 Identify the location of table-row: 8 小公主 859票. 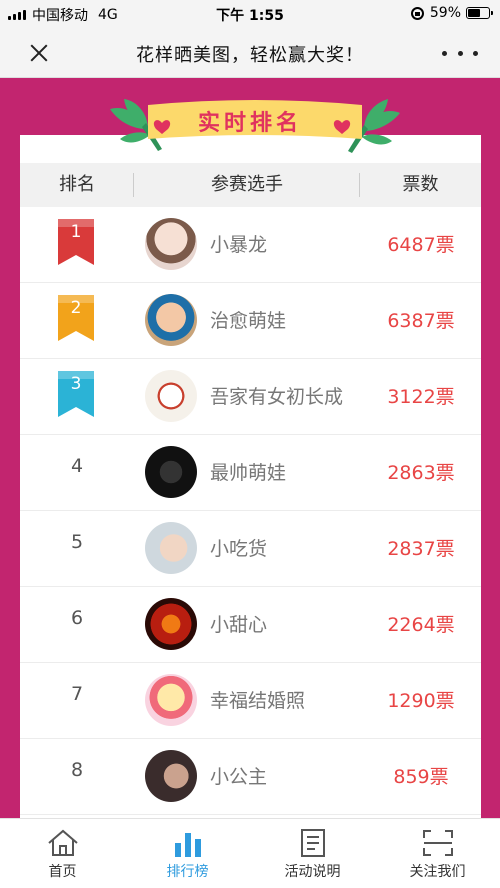
(250, 777).